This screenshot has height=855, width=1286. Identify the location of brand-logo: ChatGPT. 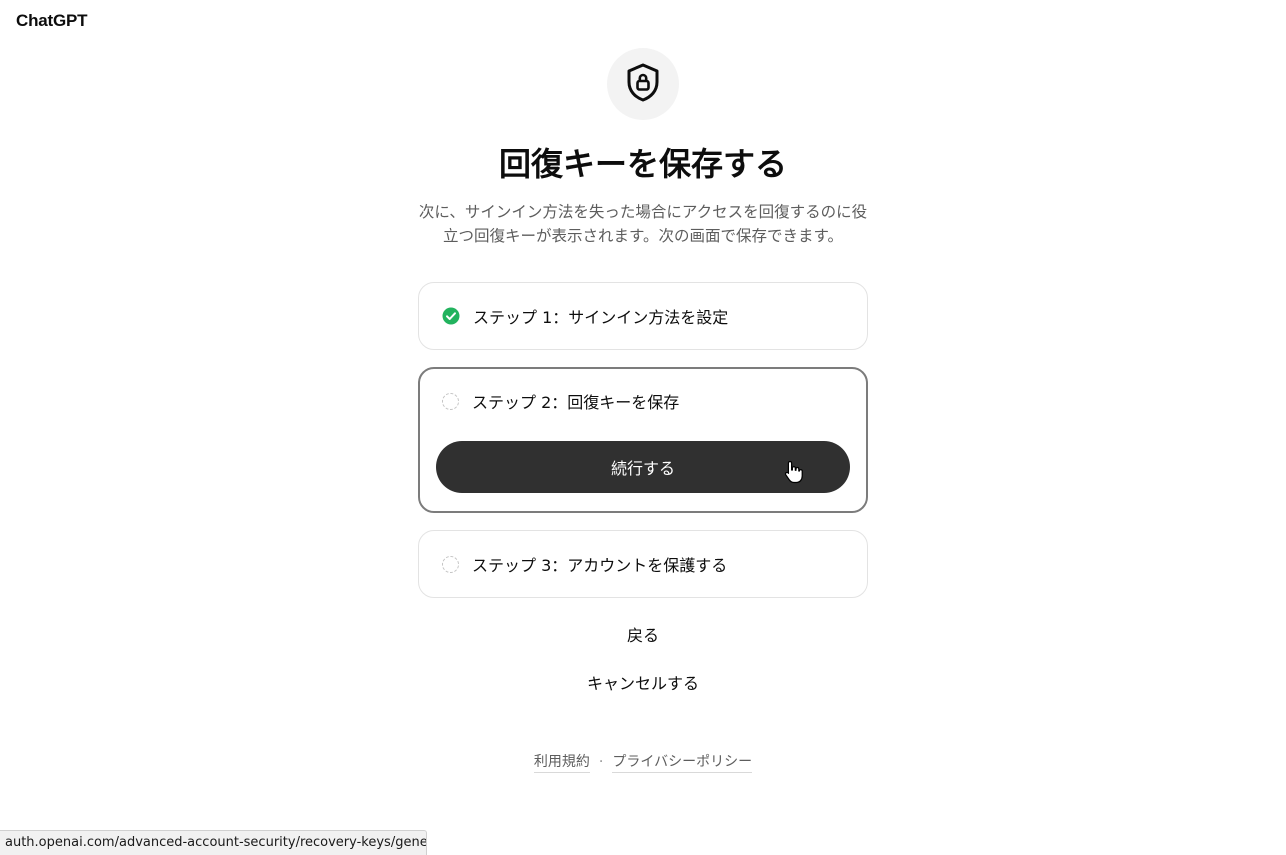
(52, 20).